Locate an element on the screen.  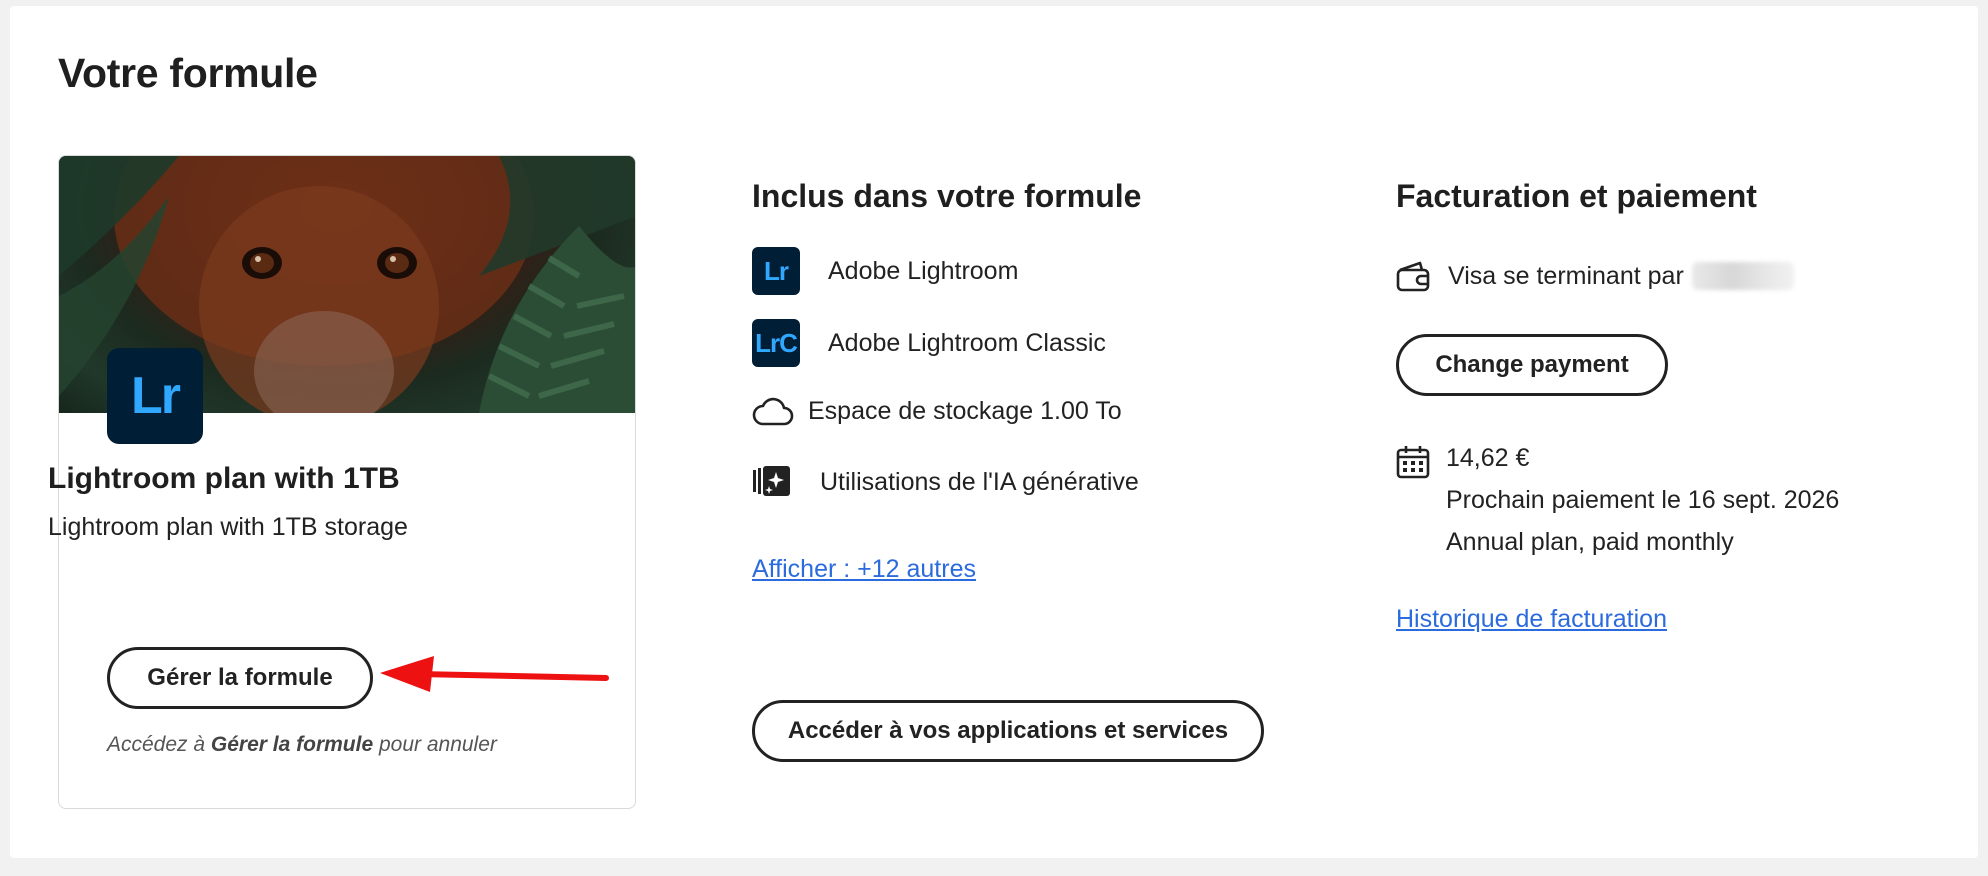
lightroom-icon: Lr is located at coordinates (776, 271).